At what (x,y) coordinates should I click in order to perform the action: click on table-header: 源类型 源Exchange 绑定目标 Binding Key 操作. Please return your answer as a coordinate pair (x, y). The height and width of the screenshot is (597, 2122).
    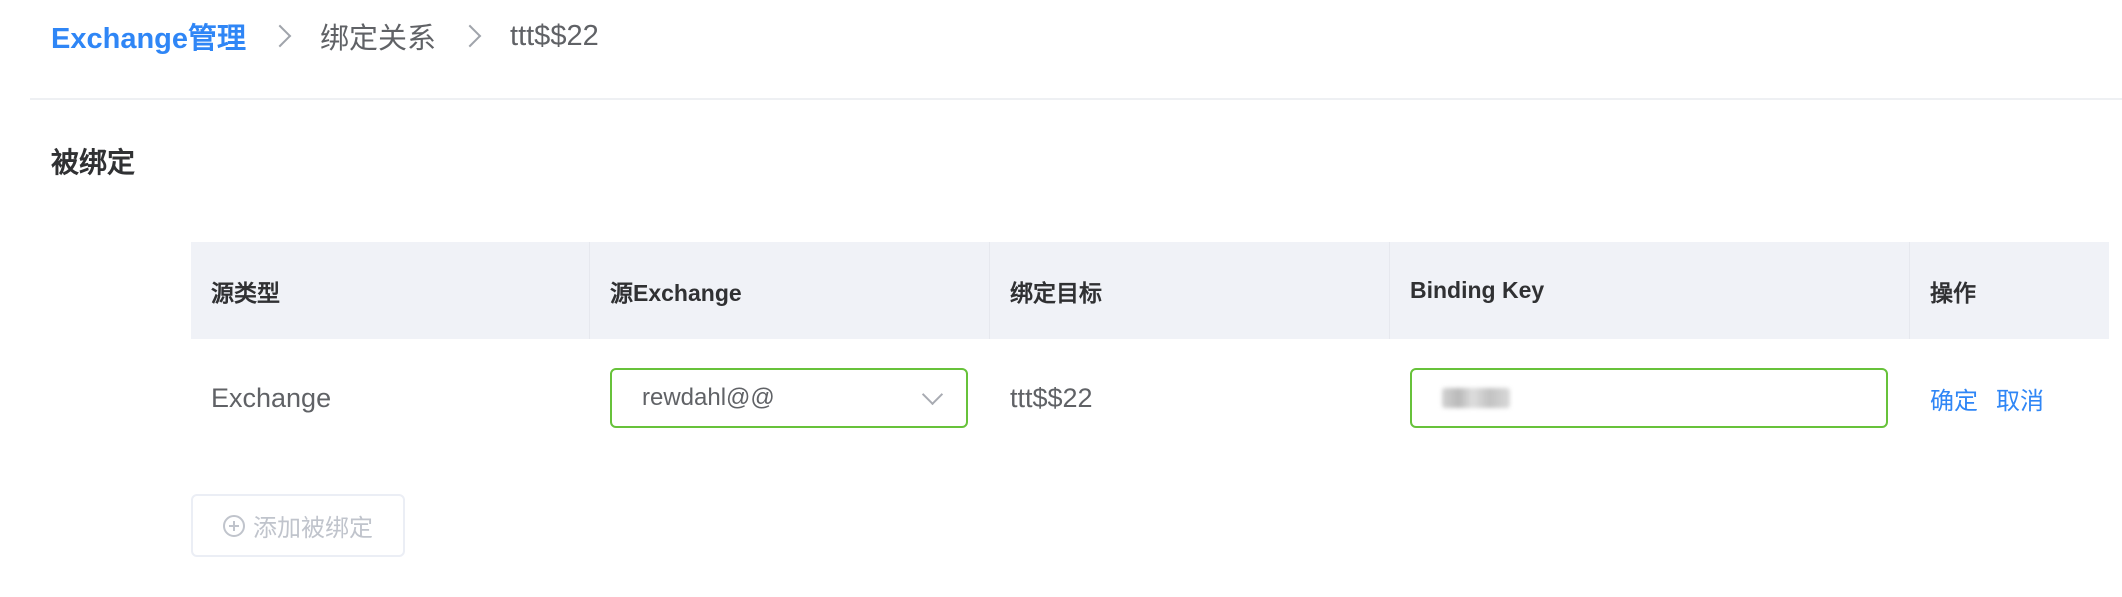
    Looking at the image, I should click on (1150, 290).